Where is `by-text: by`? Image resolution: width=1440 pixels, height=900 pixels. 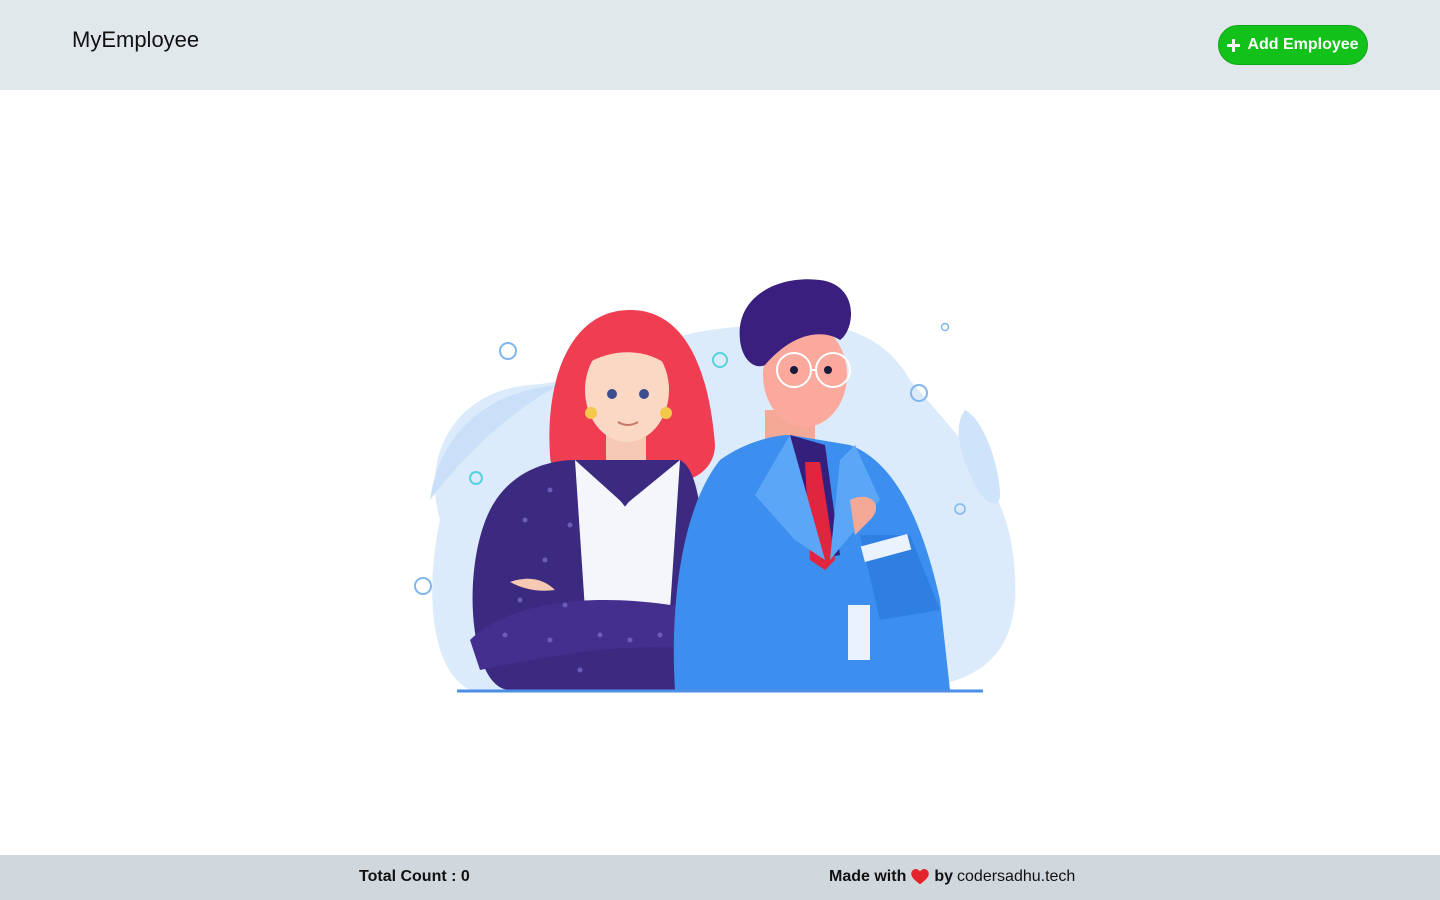
by-text: by is located at coordinates (944, 876).